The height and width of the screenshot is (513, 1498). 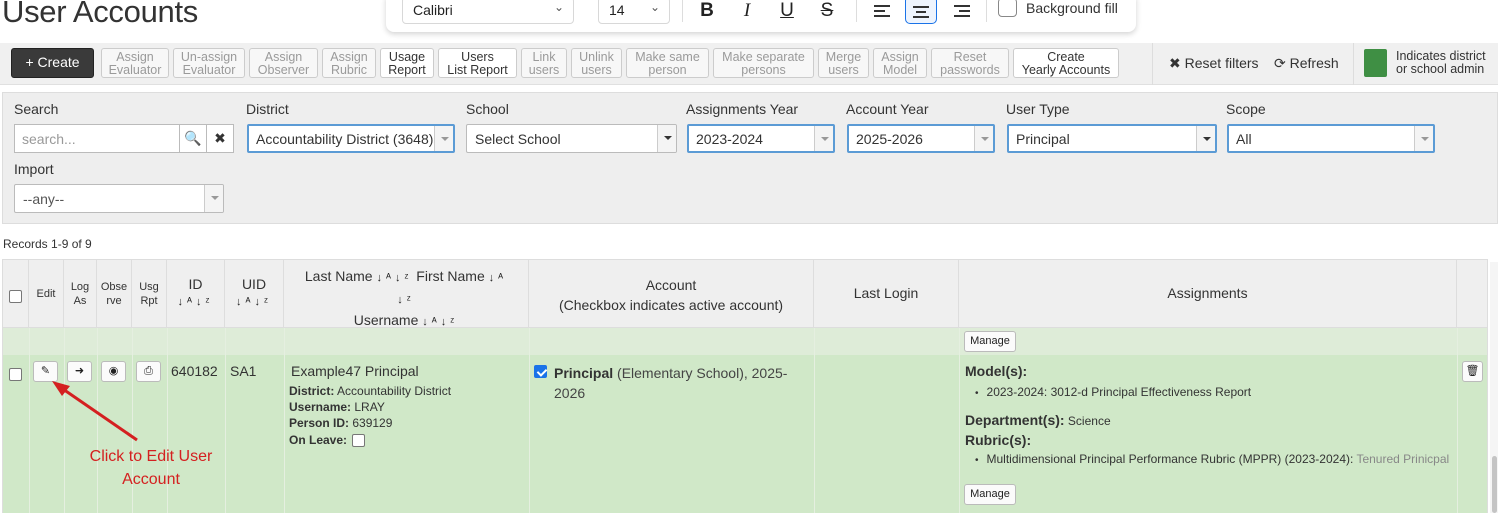 I want to click on annotation-arrow, so click(x=95, y=411).